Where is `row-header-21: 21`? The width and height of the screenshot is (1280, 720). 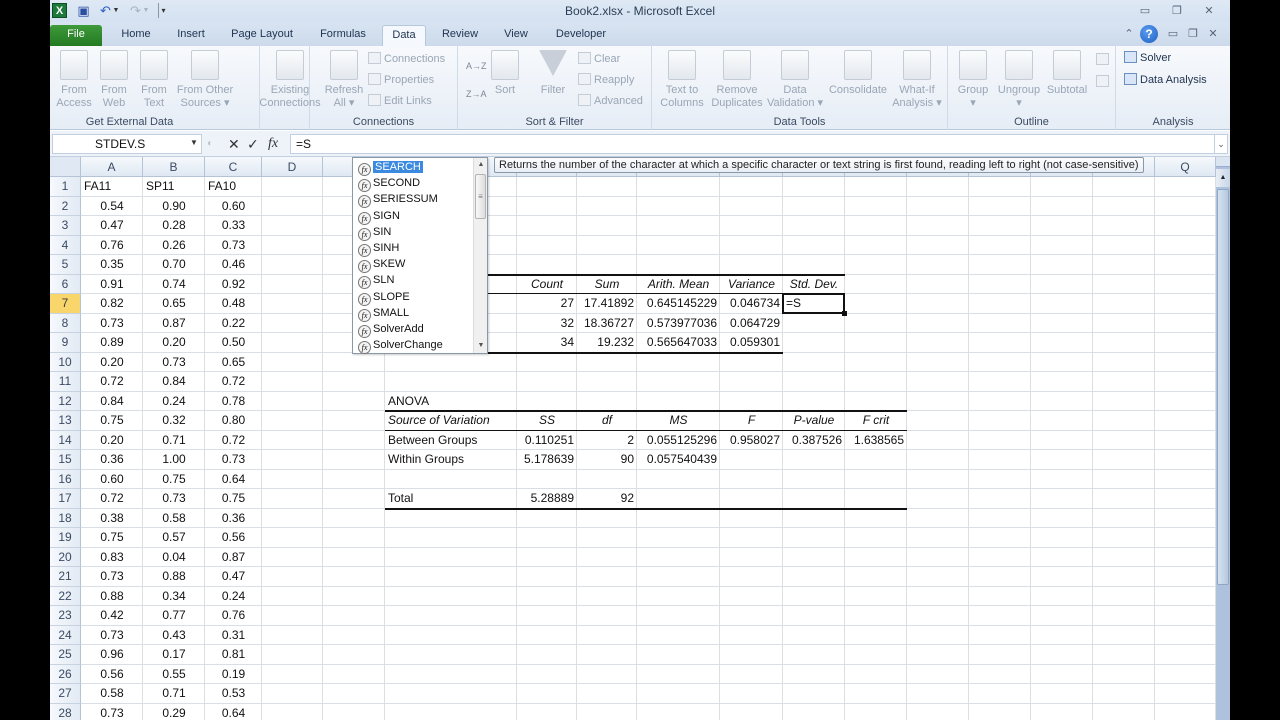 row-header-21: 21 is located at coordinates (65, 577).